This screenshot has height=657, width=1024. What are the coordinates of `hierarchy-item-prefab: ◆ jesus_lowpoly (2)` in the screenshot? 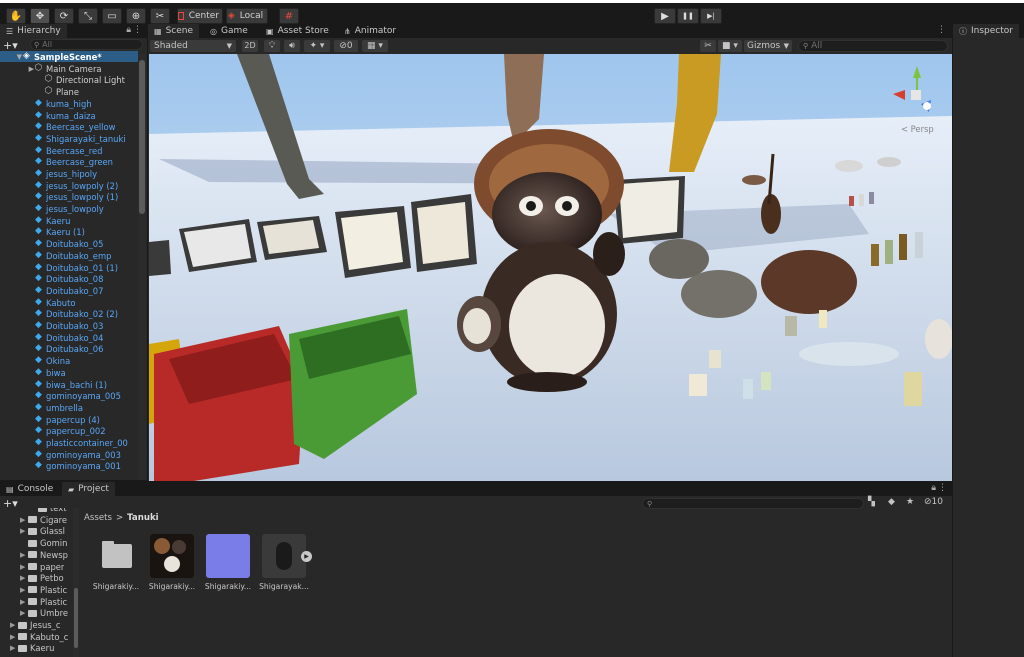 It's located at (69, 185).